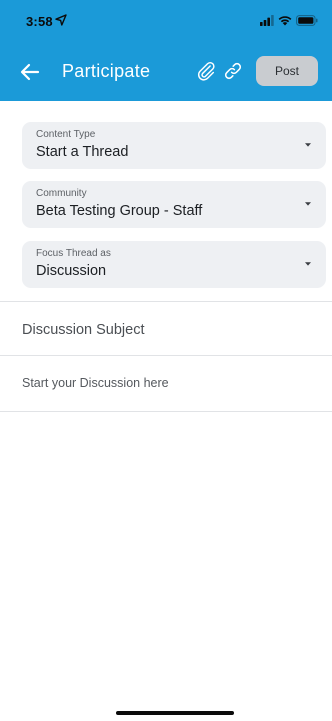 The height and width of the screenshot is (721, 332). Describe the element at coordinates (83, 330) in the screenshot. I see `subject-placeholder: Discussion Subject` at that location.